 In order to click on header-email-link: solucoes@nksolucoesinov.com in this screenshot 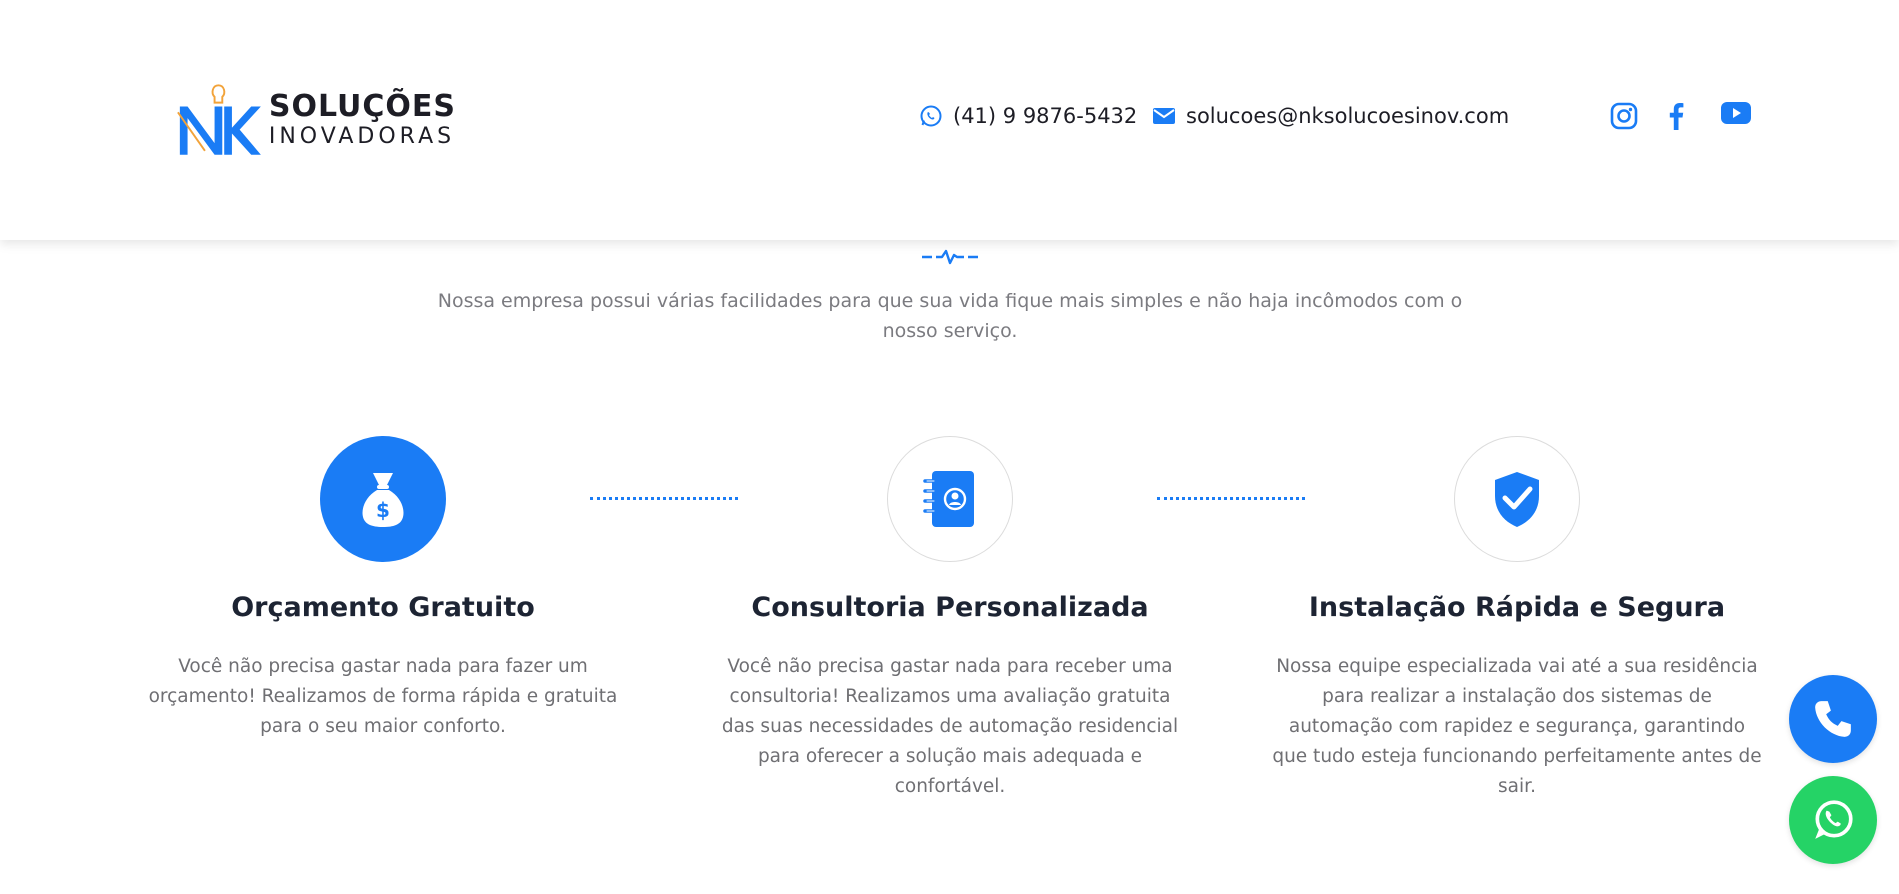, I will do `click(1330, 116)`.